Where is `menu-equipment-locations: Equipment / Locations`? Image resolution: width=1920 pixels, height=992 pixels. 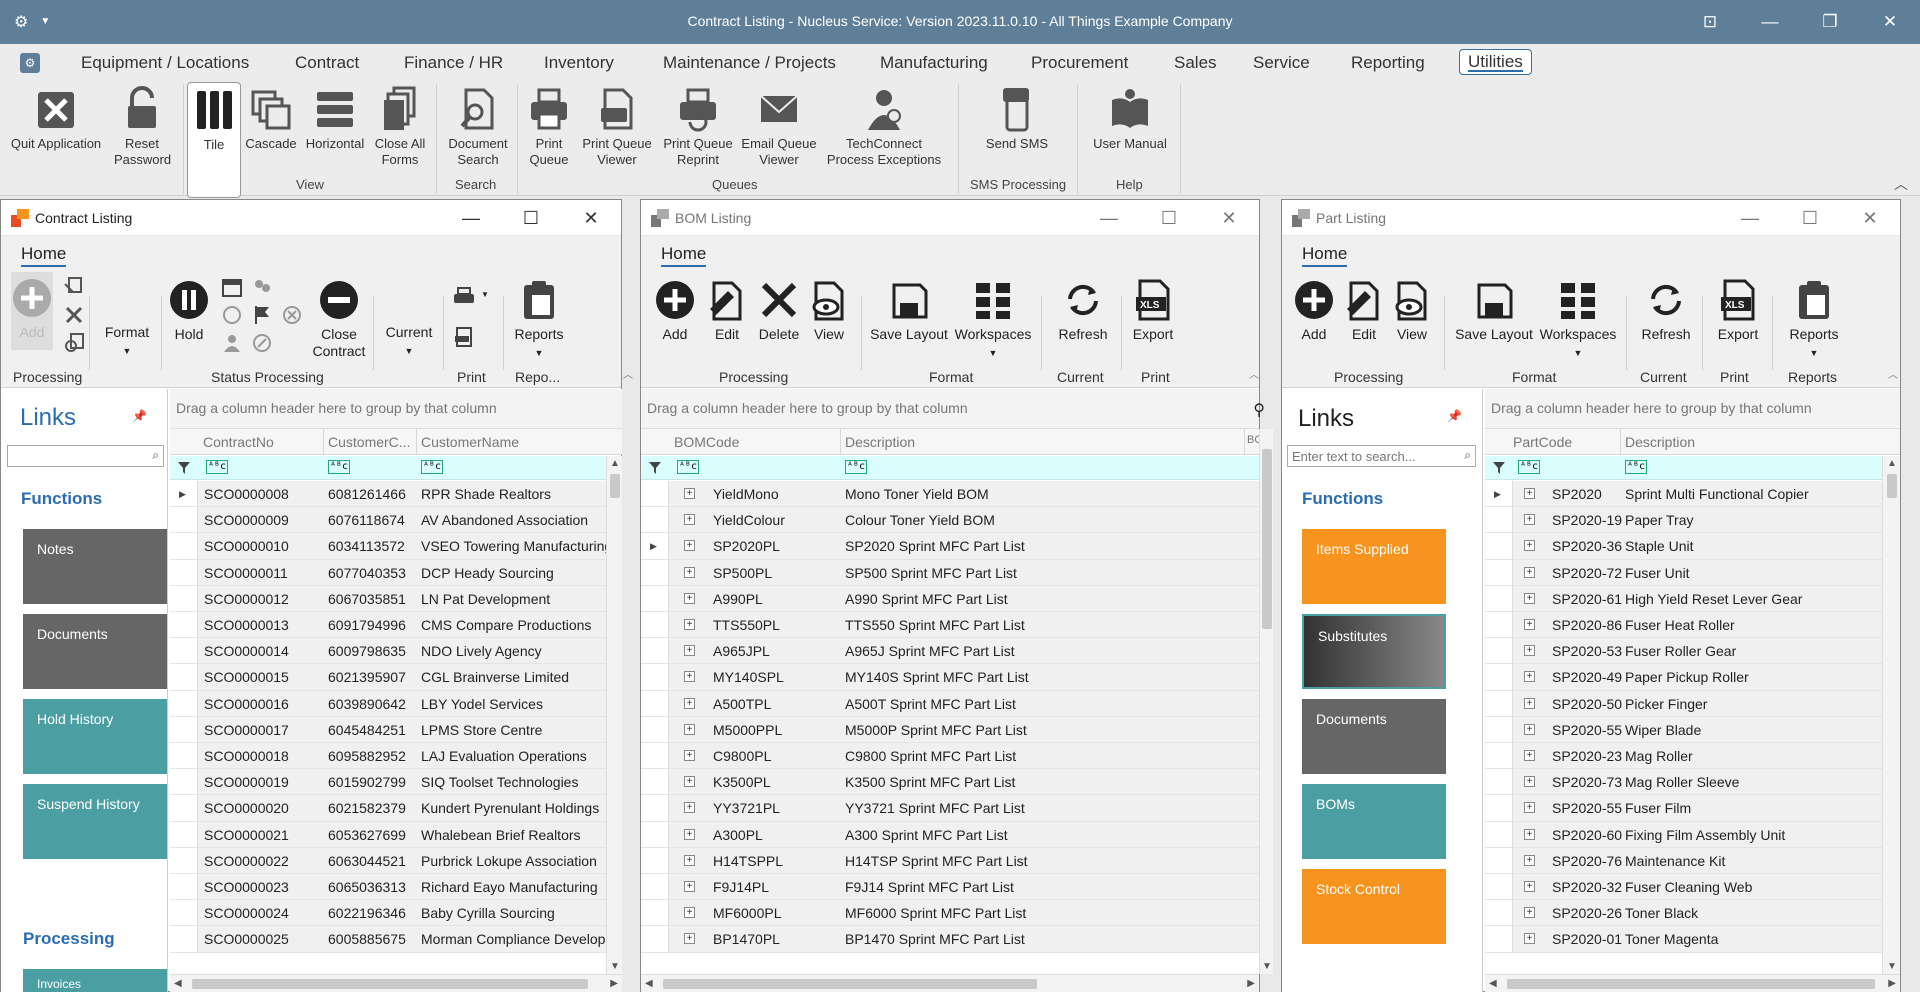 menu-equipment-locations: Equipment / Locations is located at coordinates (165, 63).